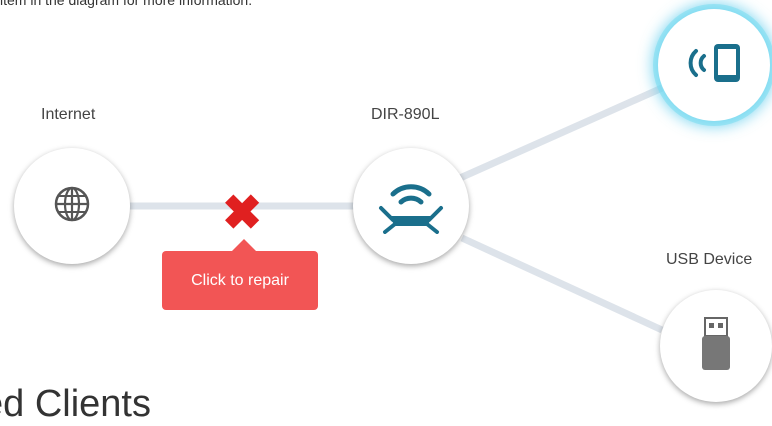  I want to click on usb-device-node, so click(716, 346).